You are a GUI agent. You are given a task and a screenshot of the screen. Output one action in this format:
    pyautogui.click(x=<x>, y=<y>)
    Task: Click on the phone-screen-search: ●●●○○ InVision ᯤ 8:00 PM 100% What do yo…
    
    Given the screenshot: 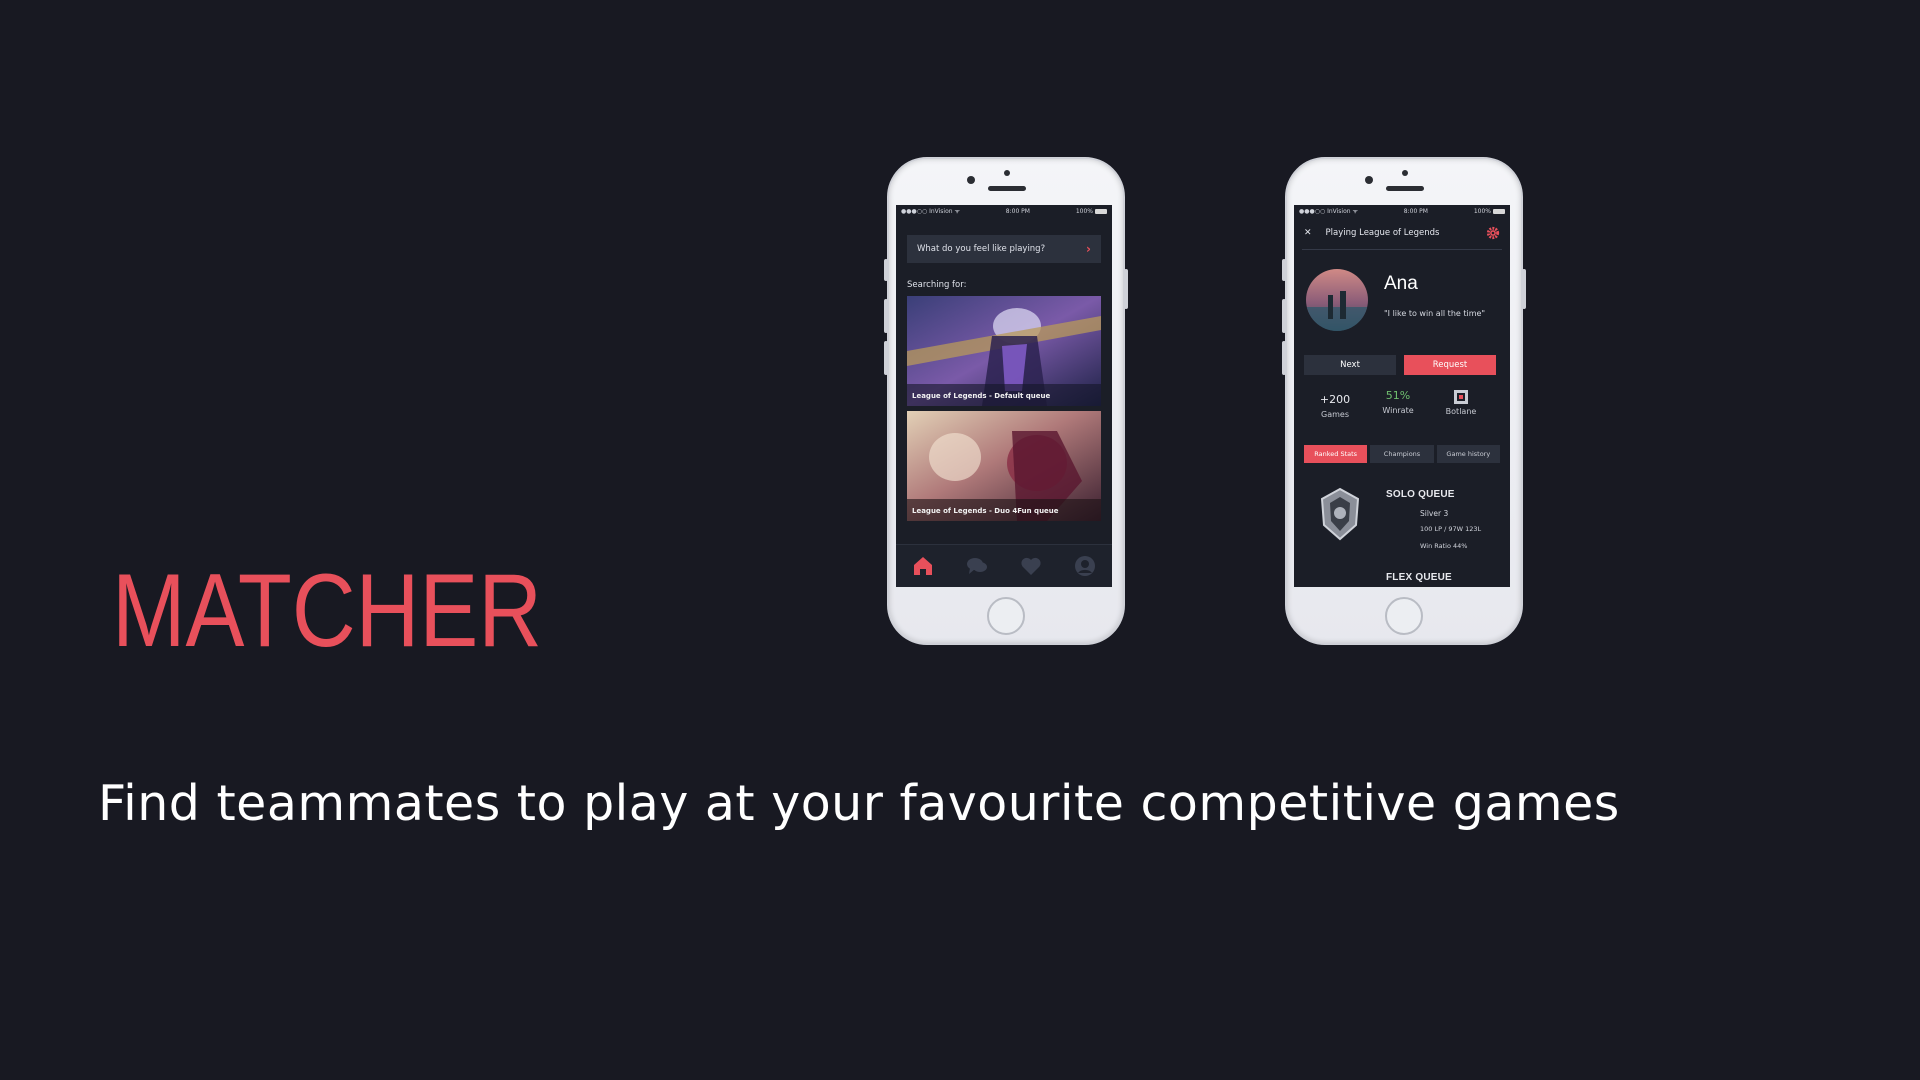 What is the action you would take?
    pyautogui.click(x=1004, y=396)
    